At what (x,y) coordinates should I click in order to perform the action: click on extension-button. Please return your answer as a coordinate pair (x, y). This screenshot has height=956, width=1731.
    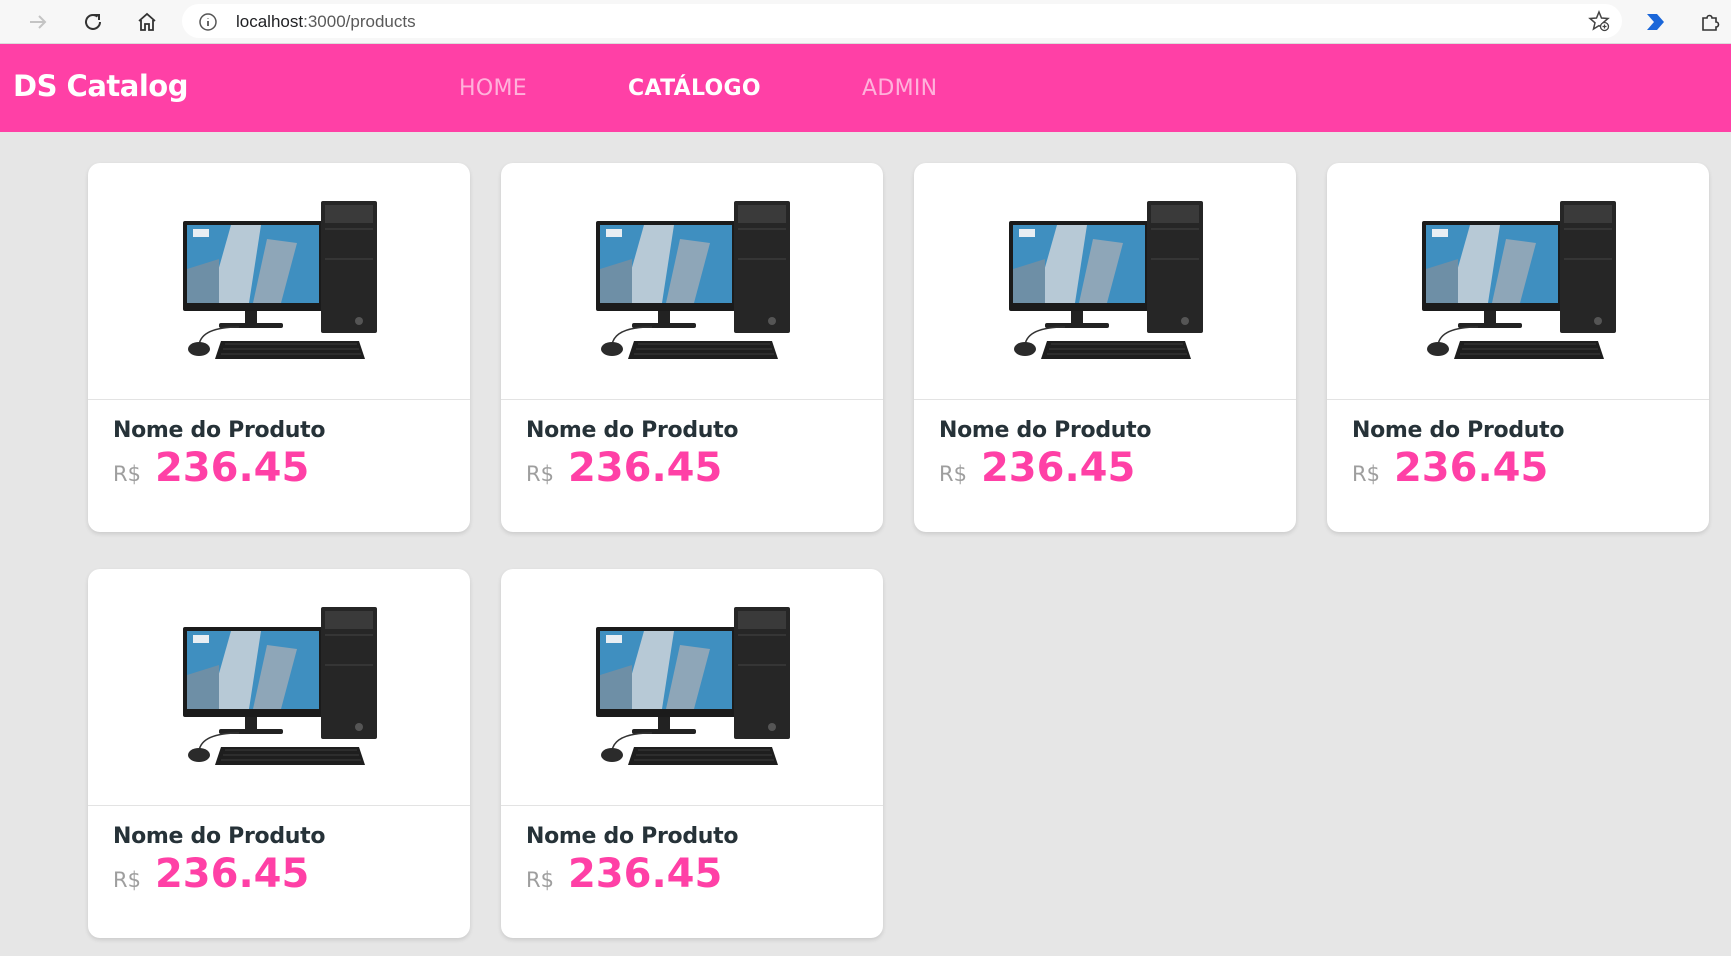
    Looking at the image, I should click on (1656, 22).